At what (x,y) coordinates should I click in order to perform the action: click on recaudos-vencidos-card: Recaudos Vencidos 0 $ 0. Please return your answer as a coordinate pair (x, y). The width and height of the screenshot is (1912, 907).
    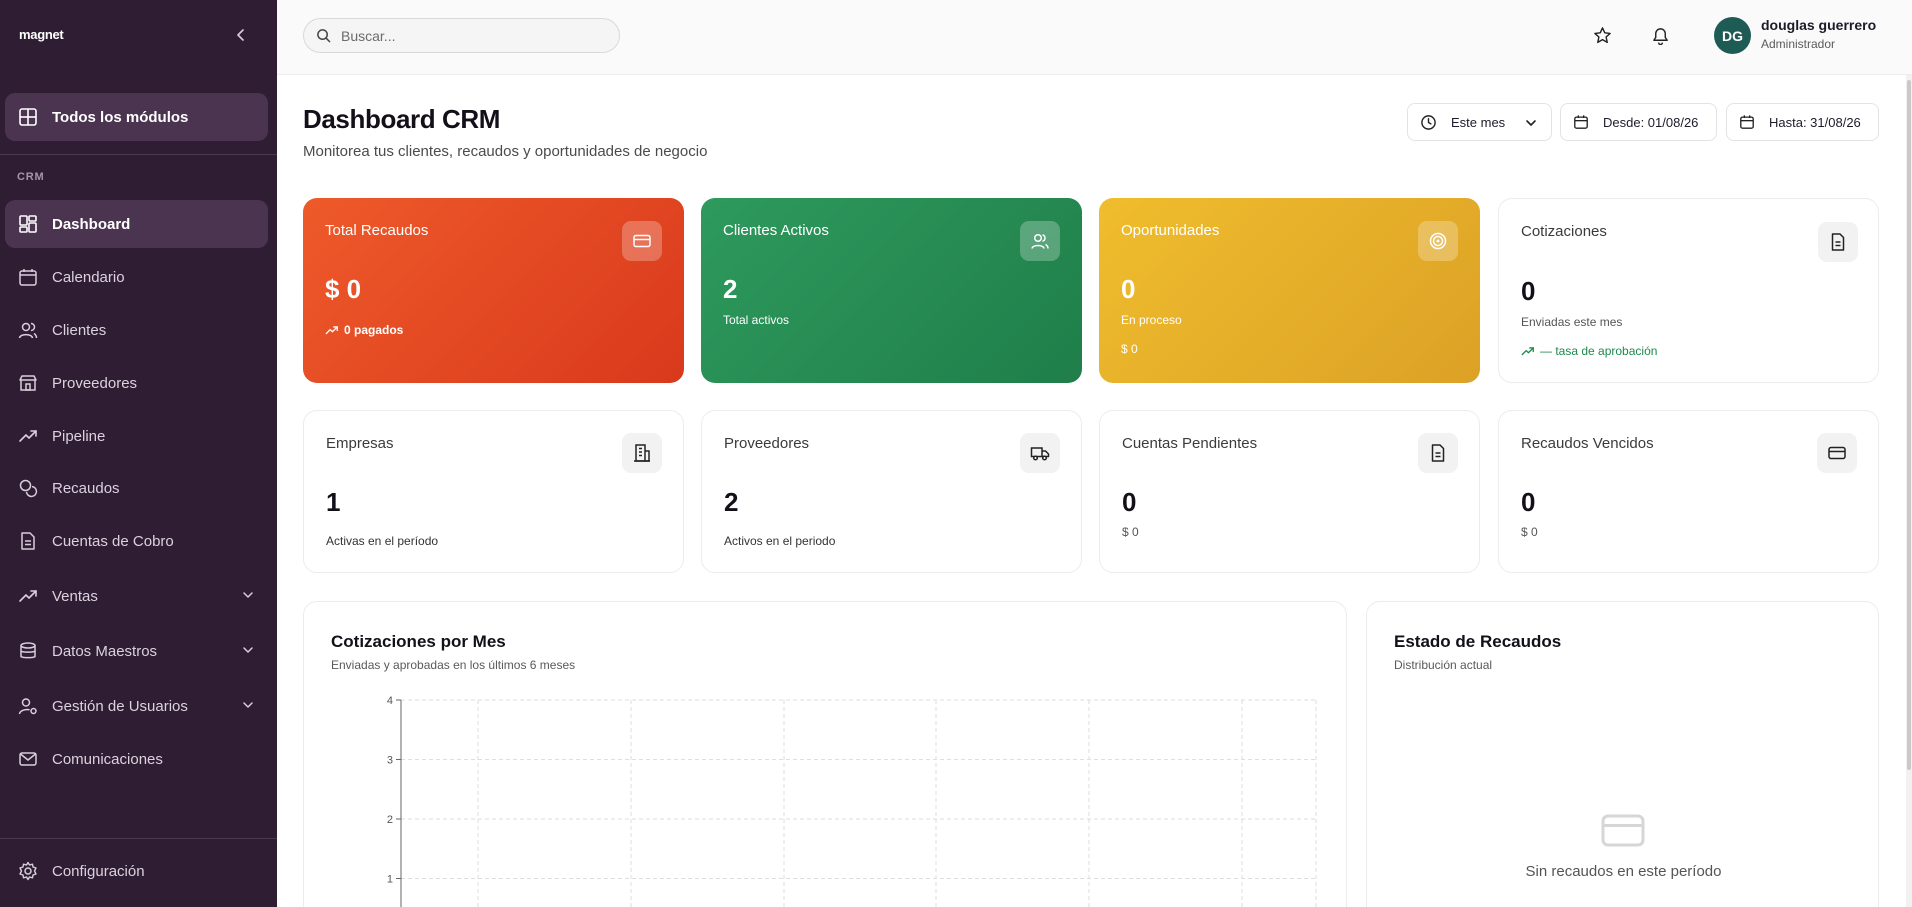
    Looking at the image, I should click on (1688, 491).